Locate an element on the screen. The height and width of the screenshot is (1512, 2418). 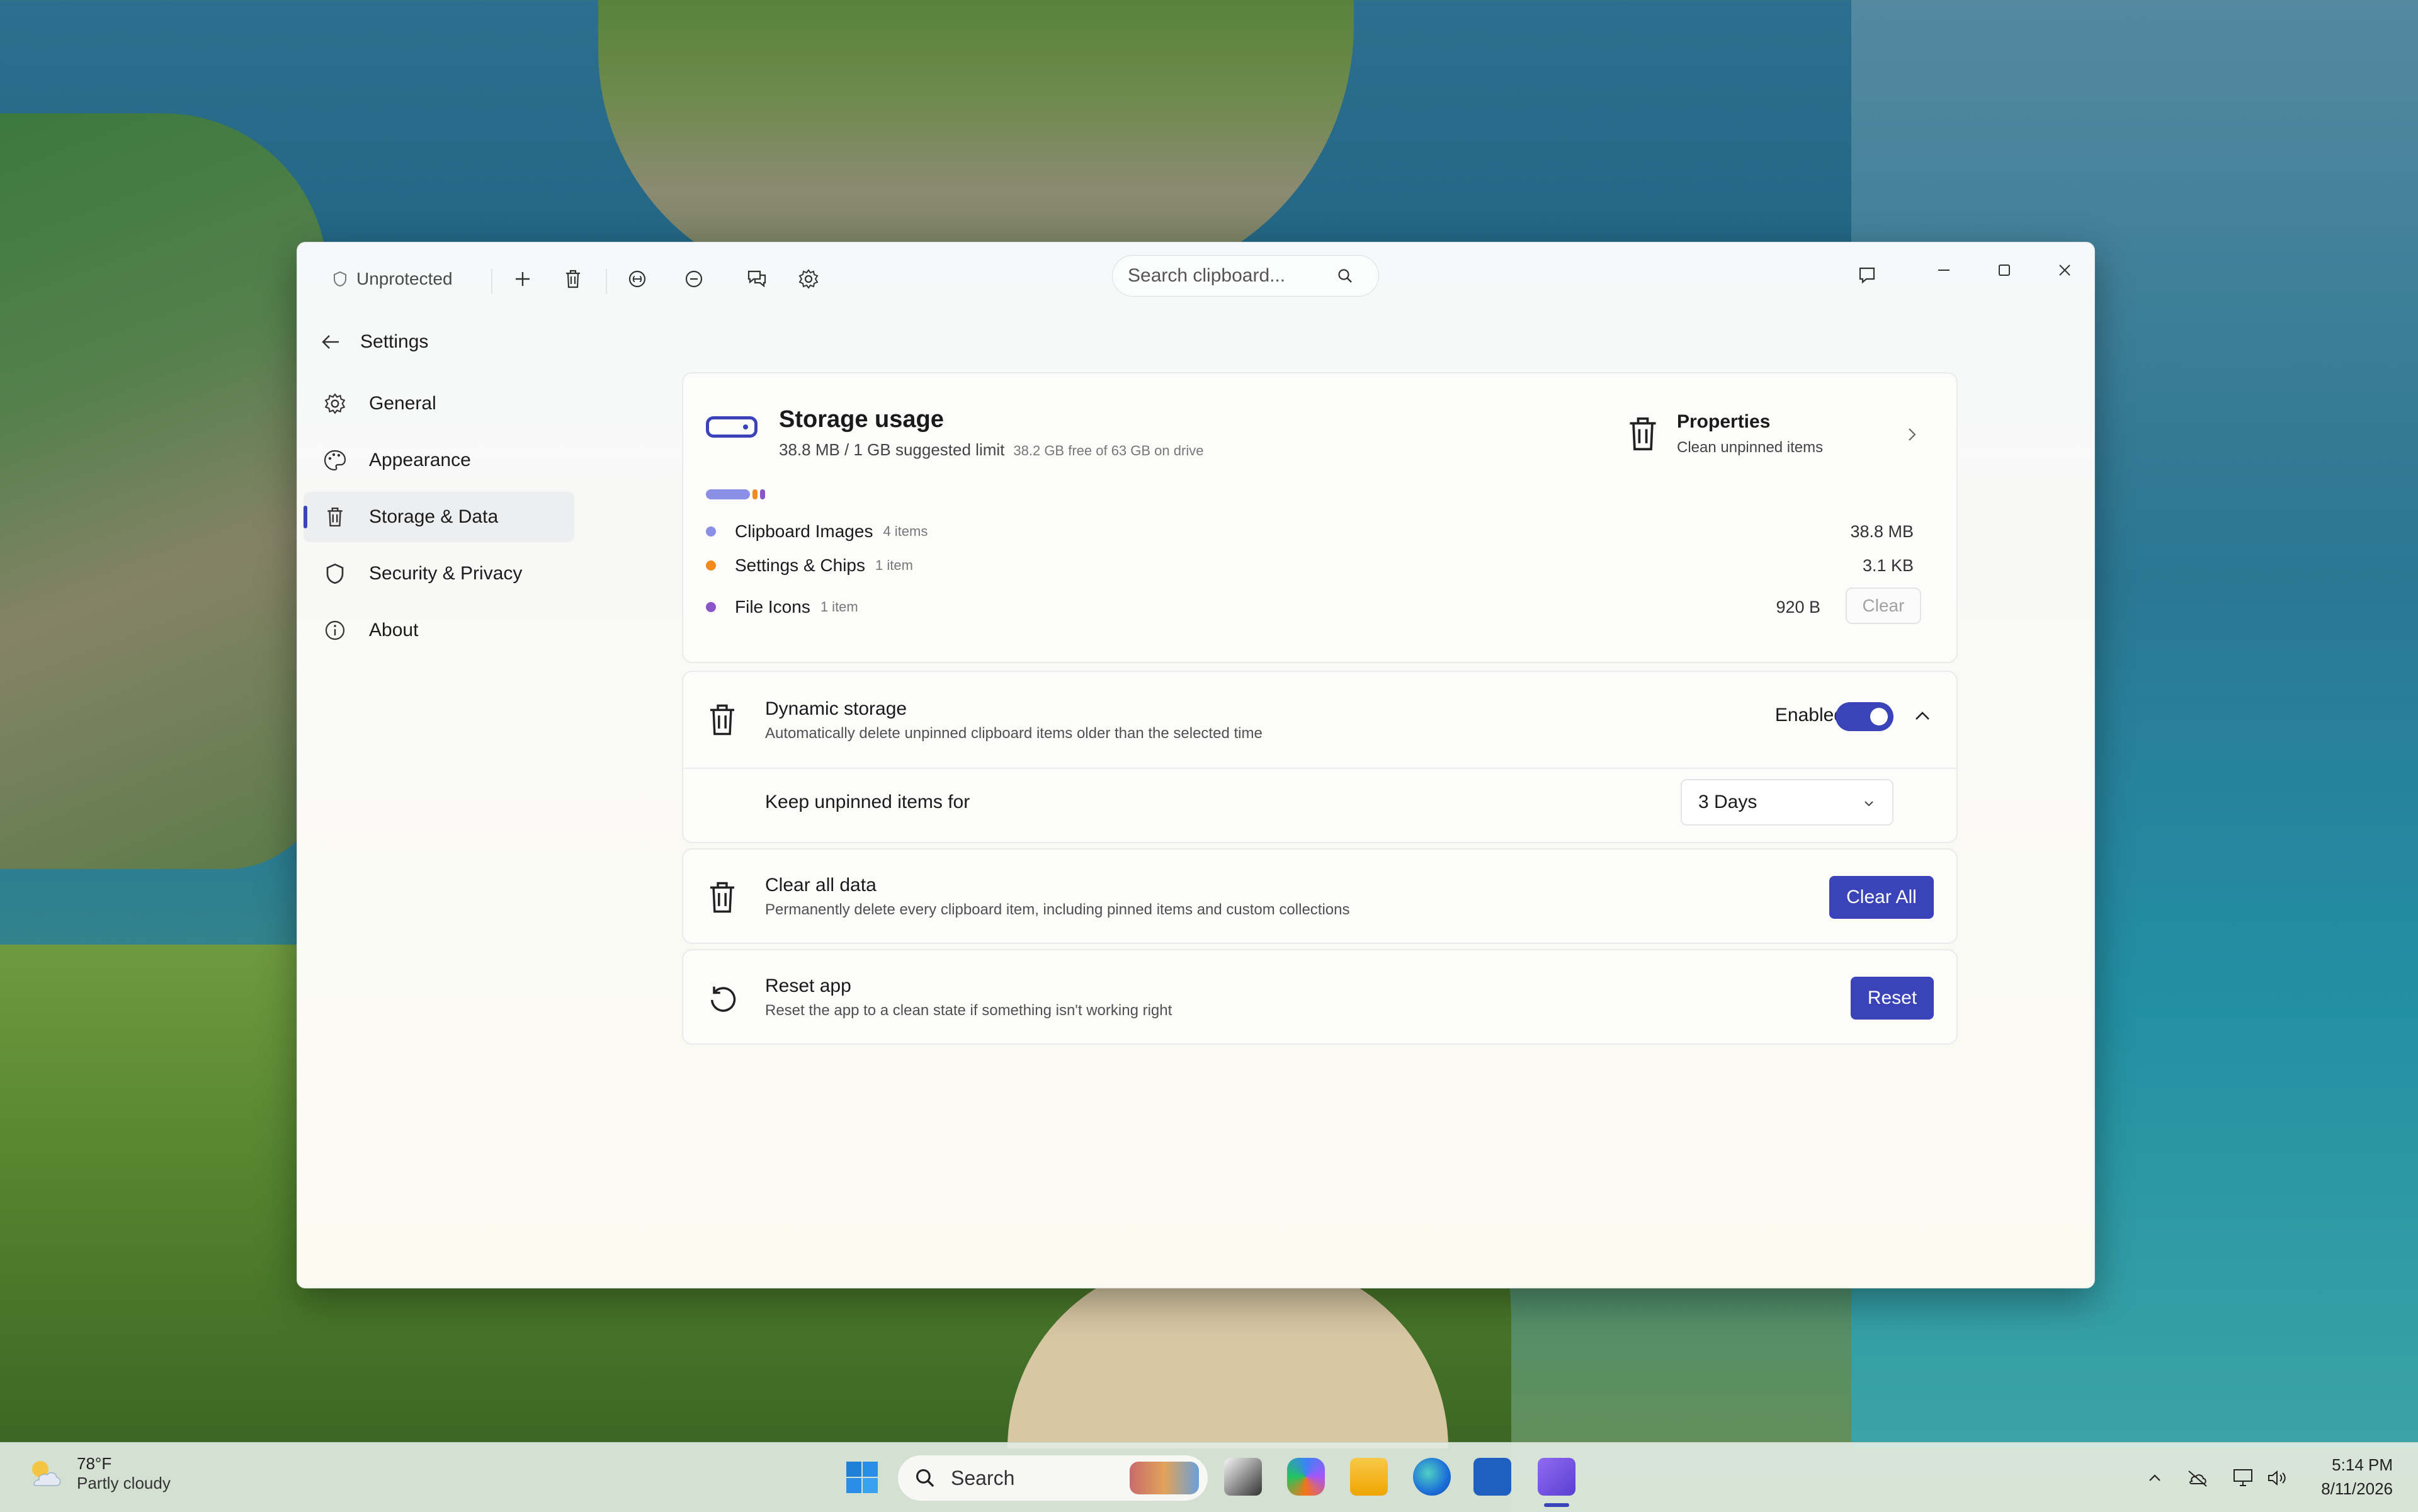
properties-title: Properties is located at coordinates (1724, 422).